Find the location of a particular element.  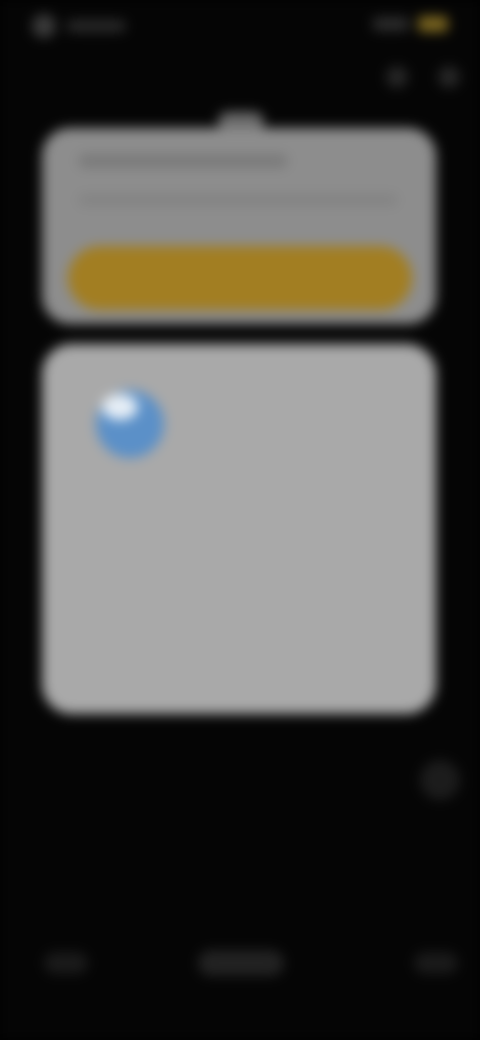

more-icon is located at coordinates (449, 77).